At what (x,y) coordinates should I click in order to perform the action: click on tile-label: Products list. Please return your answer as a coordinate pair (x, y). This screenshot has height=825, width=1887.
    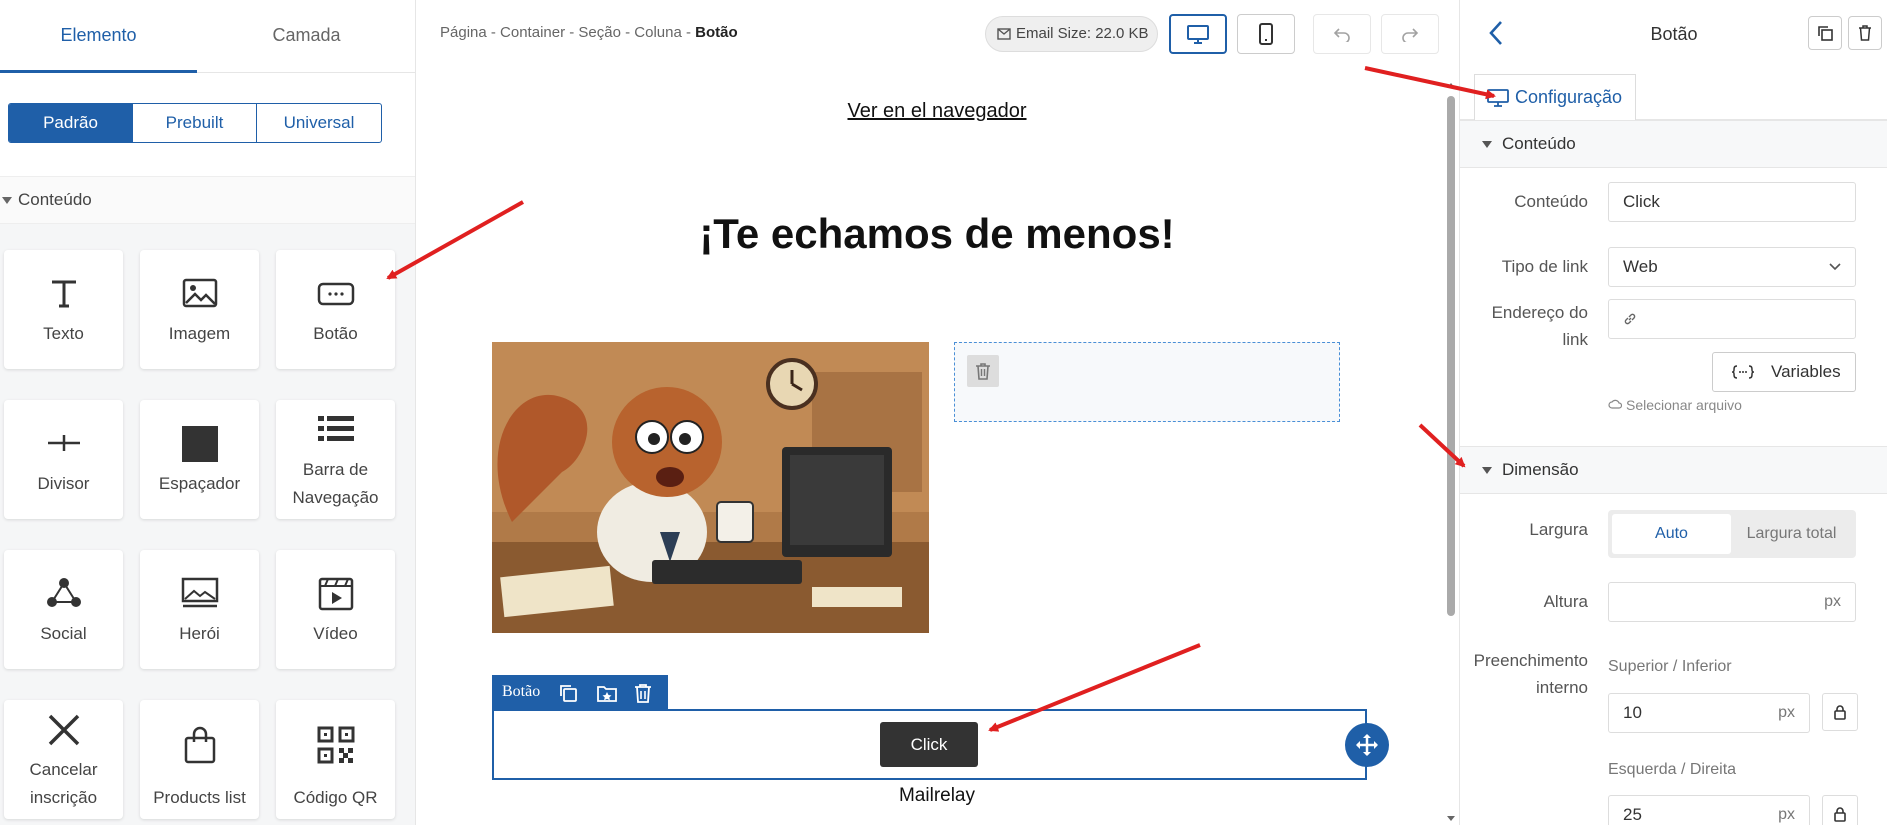
    Looking at the image, I should click on (199, 797).